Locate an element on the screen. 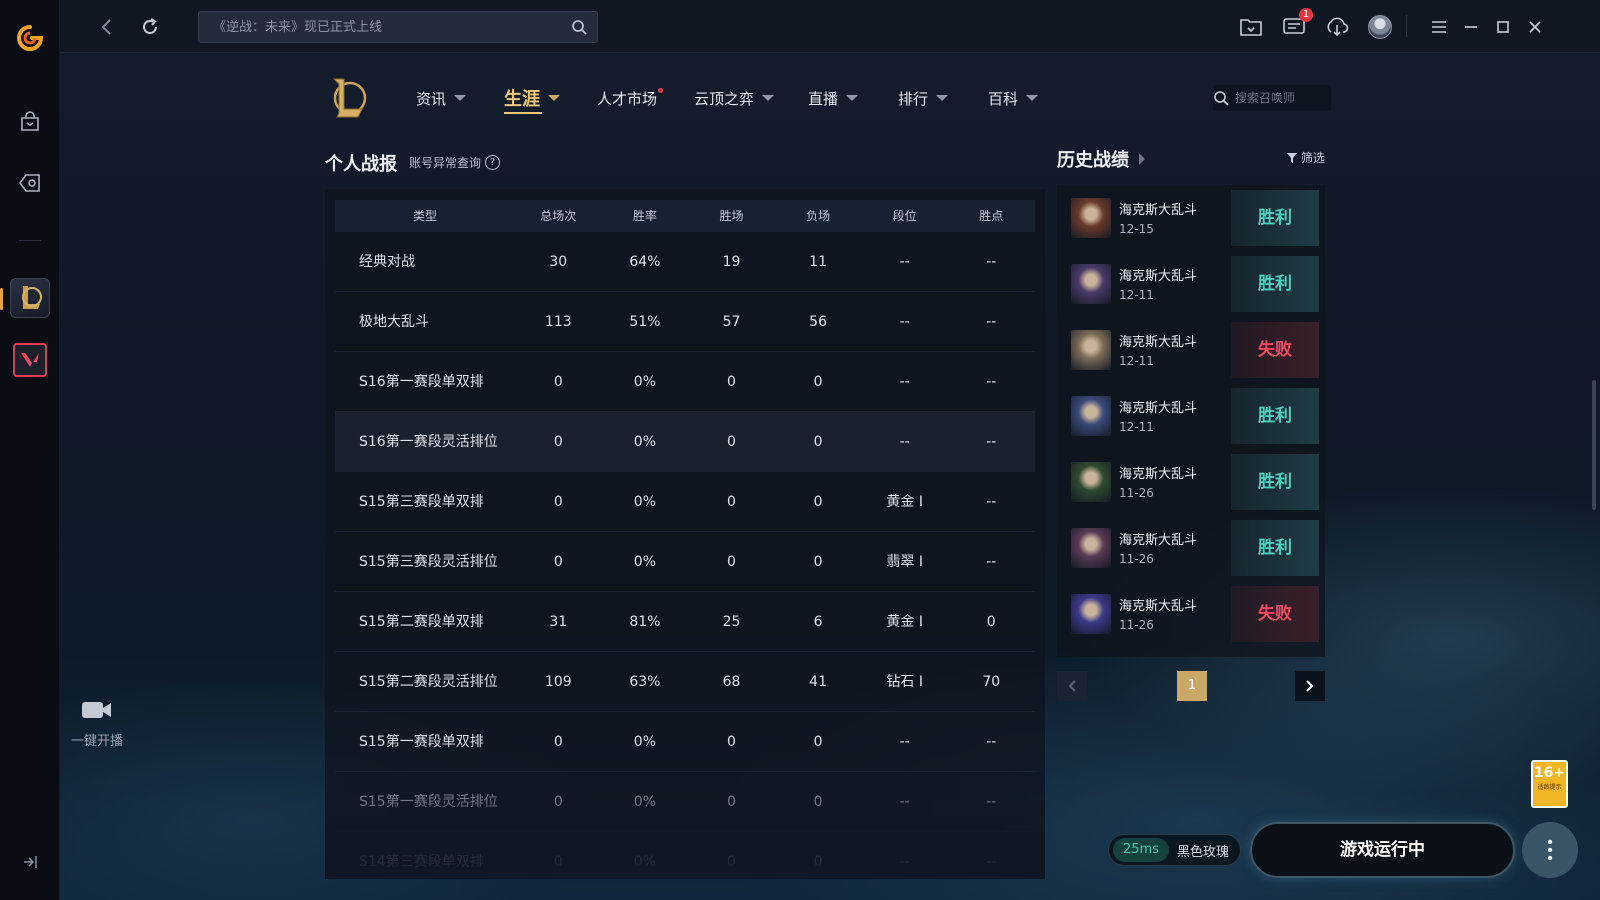  table-cell: S16第一赛段单双排 is located at coordinates (421, 382).